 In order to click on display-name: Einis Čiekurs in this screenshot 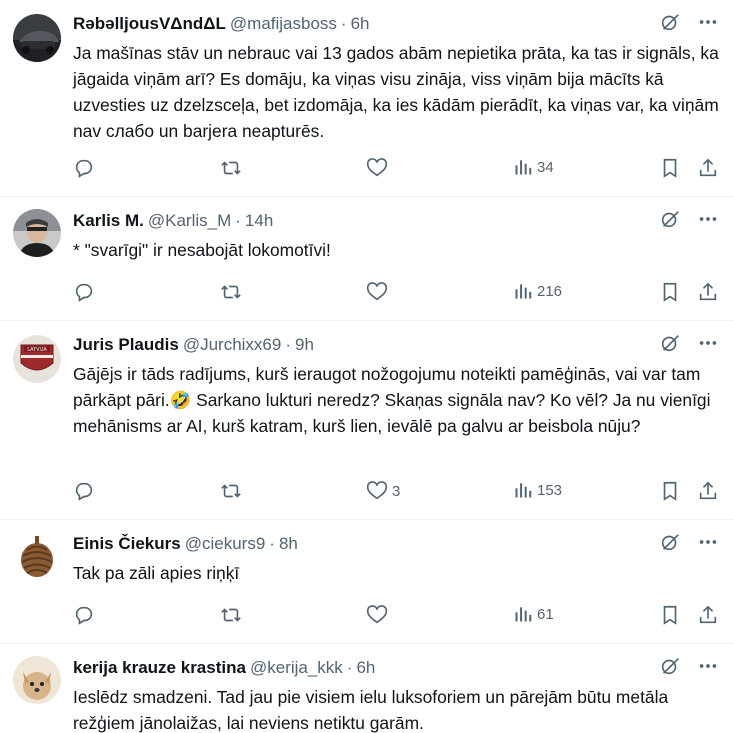, I will do `click(127, 543)`.